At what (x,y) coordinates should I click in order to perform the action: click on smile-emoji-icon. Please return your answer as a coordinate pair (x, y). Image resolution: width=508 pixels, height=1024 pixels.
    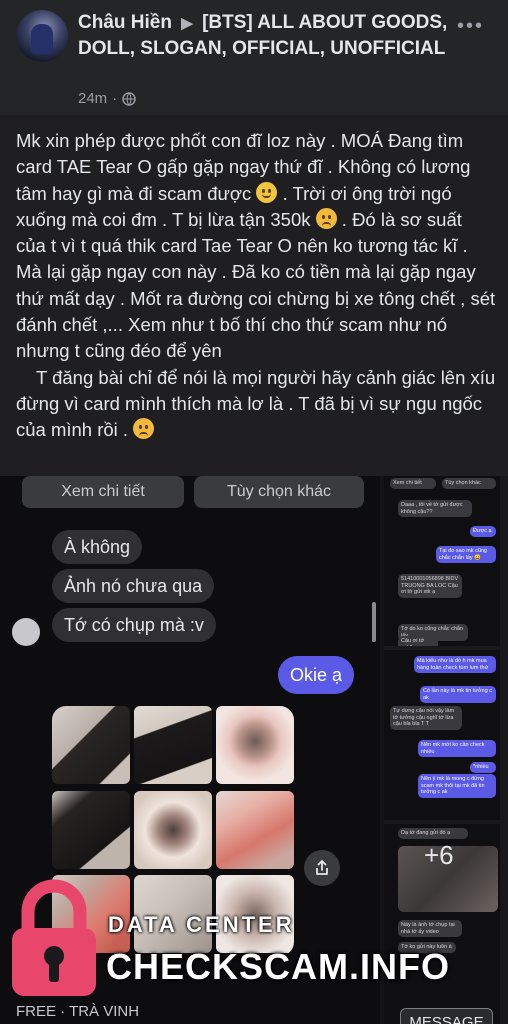
    Looking at the image, I should click on (267, 192).